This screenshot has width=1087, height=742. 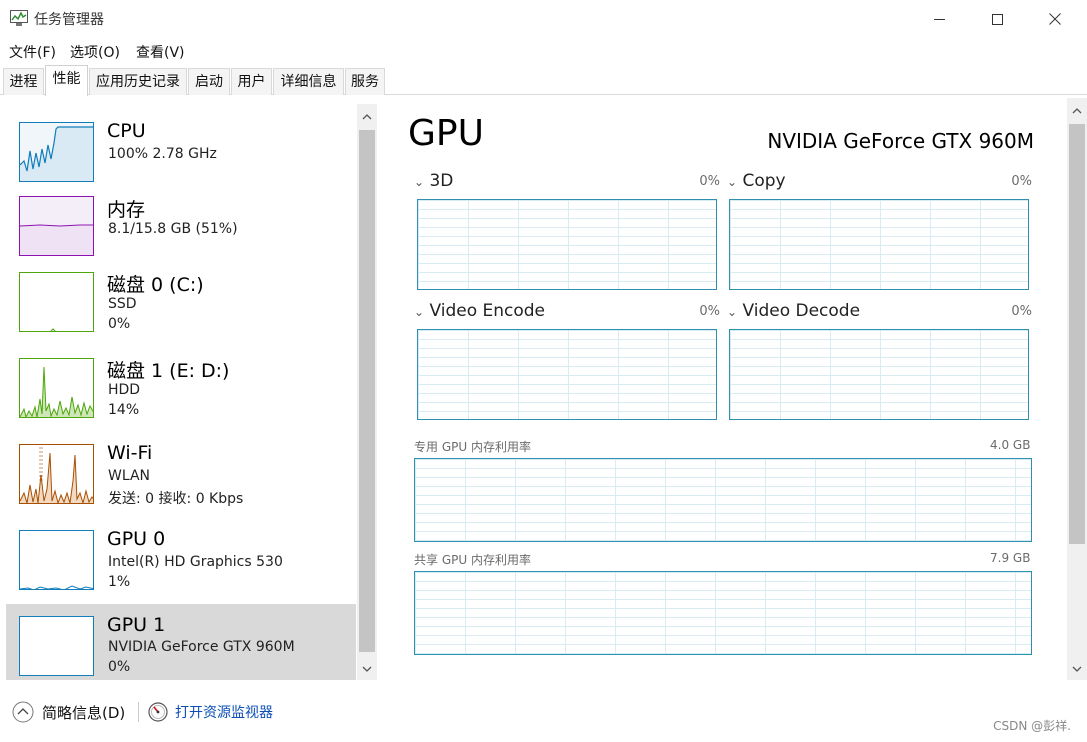 What do you see at coordinates (66, 80) in the screenshot?
I see `tab-performance: 性能` at bounding box center [66, 80].